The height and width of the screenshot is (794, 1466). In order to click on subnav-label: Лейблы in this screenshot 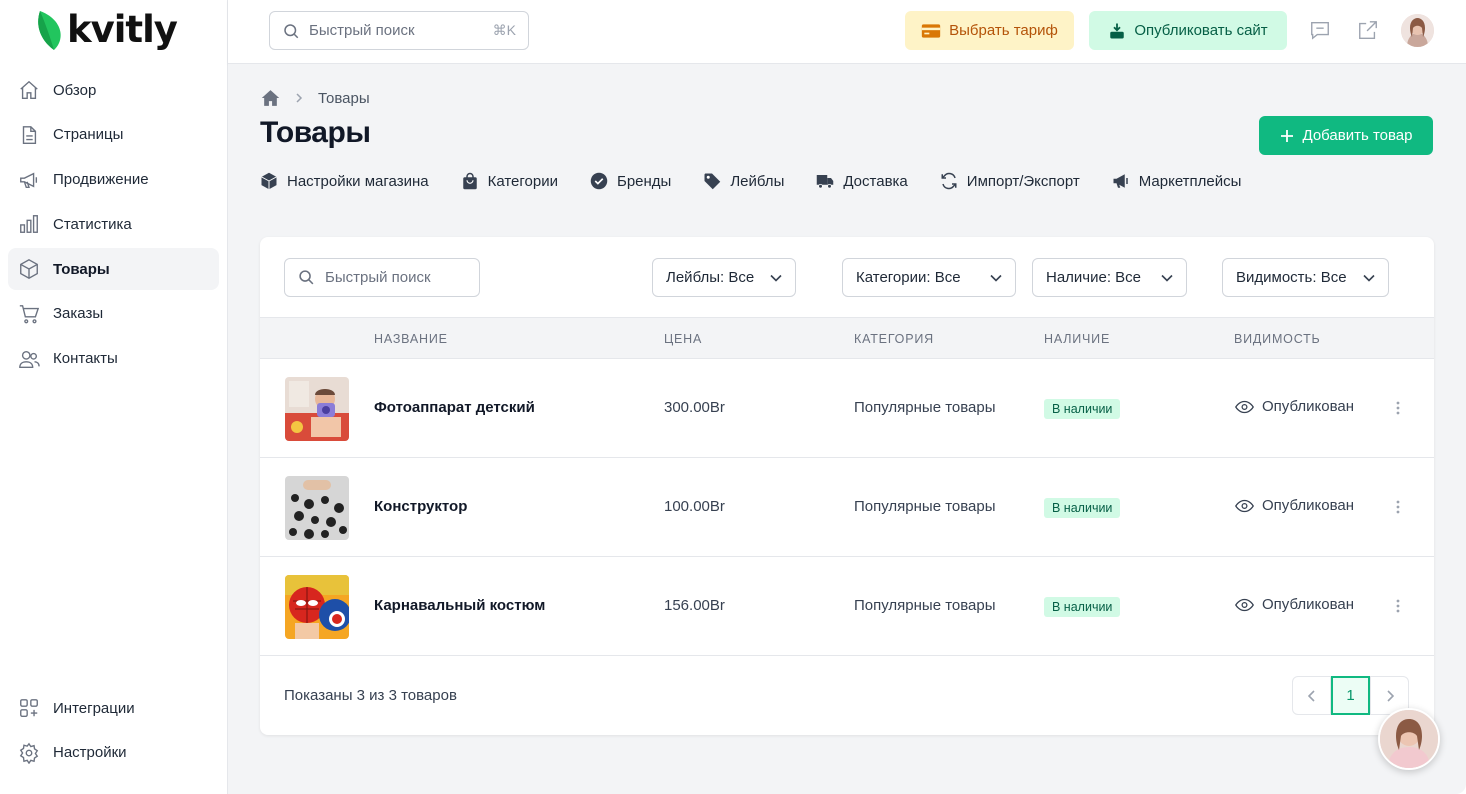, I will do `click(757, 181)`.